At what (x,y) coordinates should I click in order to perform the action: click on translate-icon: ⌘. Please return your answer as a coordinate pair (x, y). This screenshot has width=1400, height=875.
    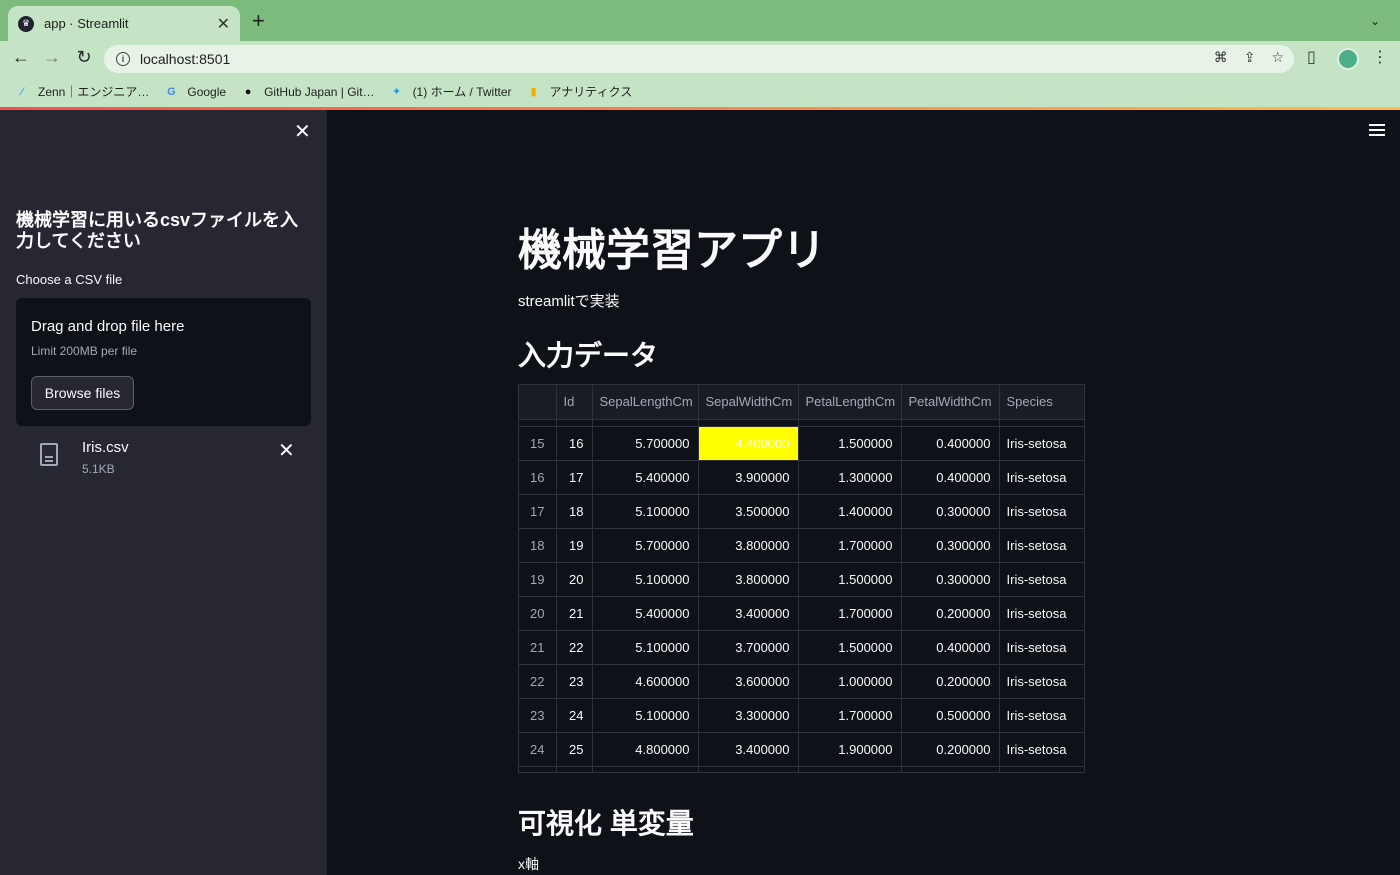
    Looking at the image, I should click on (1221, 57).